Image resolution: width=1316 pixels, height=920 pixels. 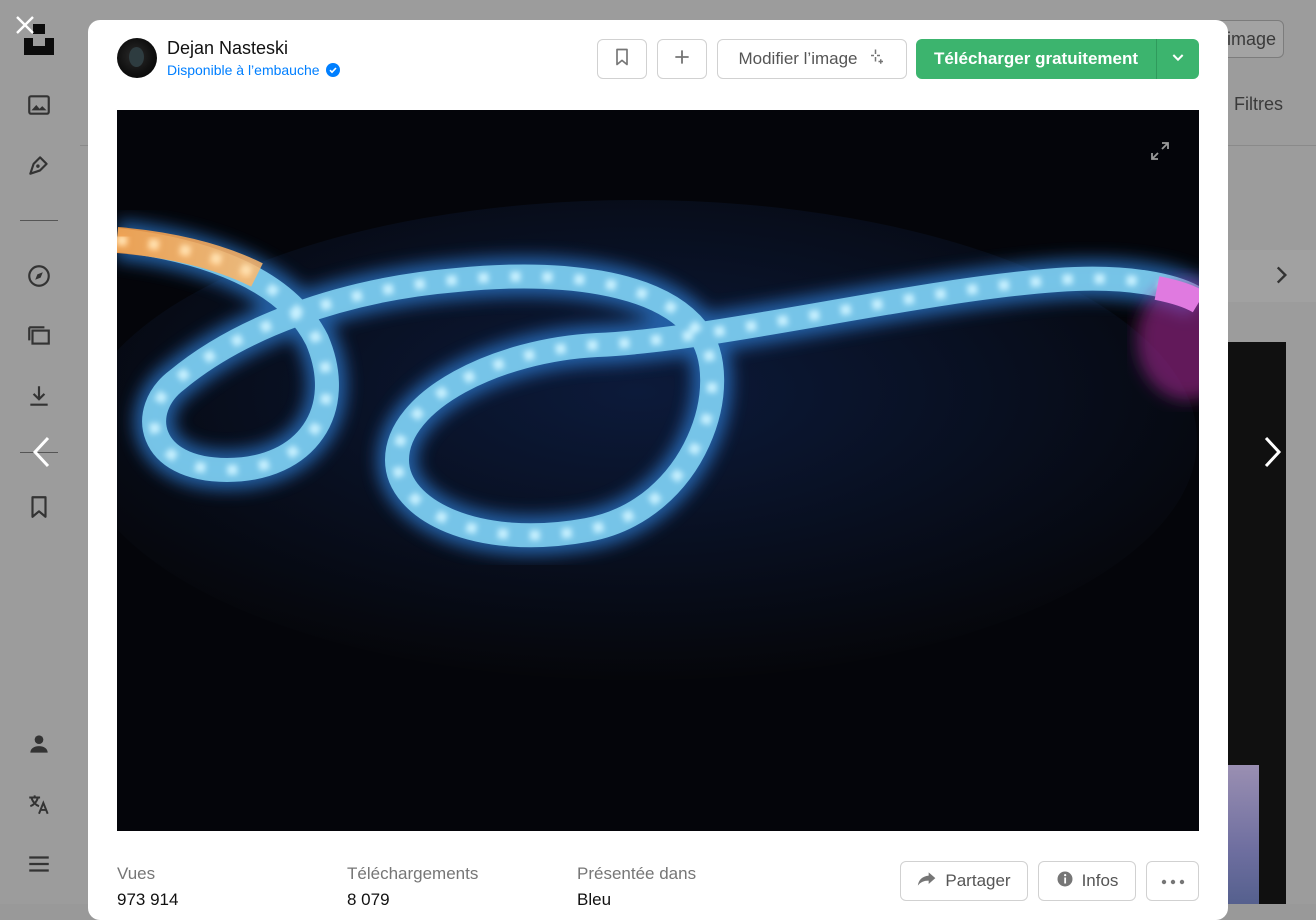 I want to click on download-label: Télécharger gratuitement, so click(x=1036, y=58).